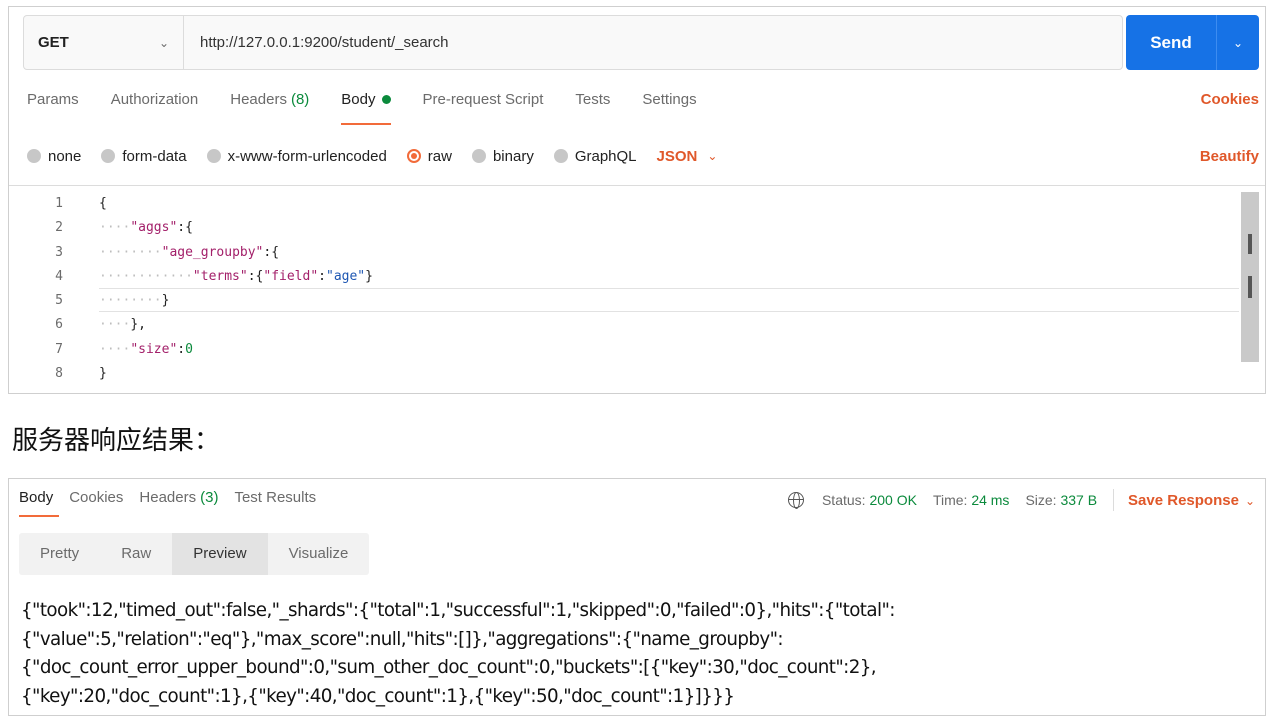 The width and height of the screenshot is (1275, 724). Describe the element at coordinates (103, 203) in the screenshot. I see `code-line: {` at that location.